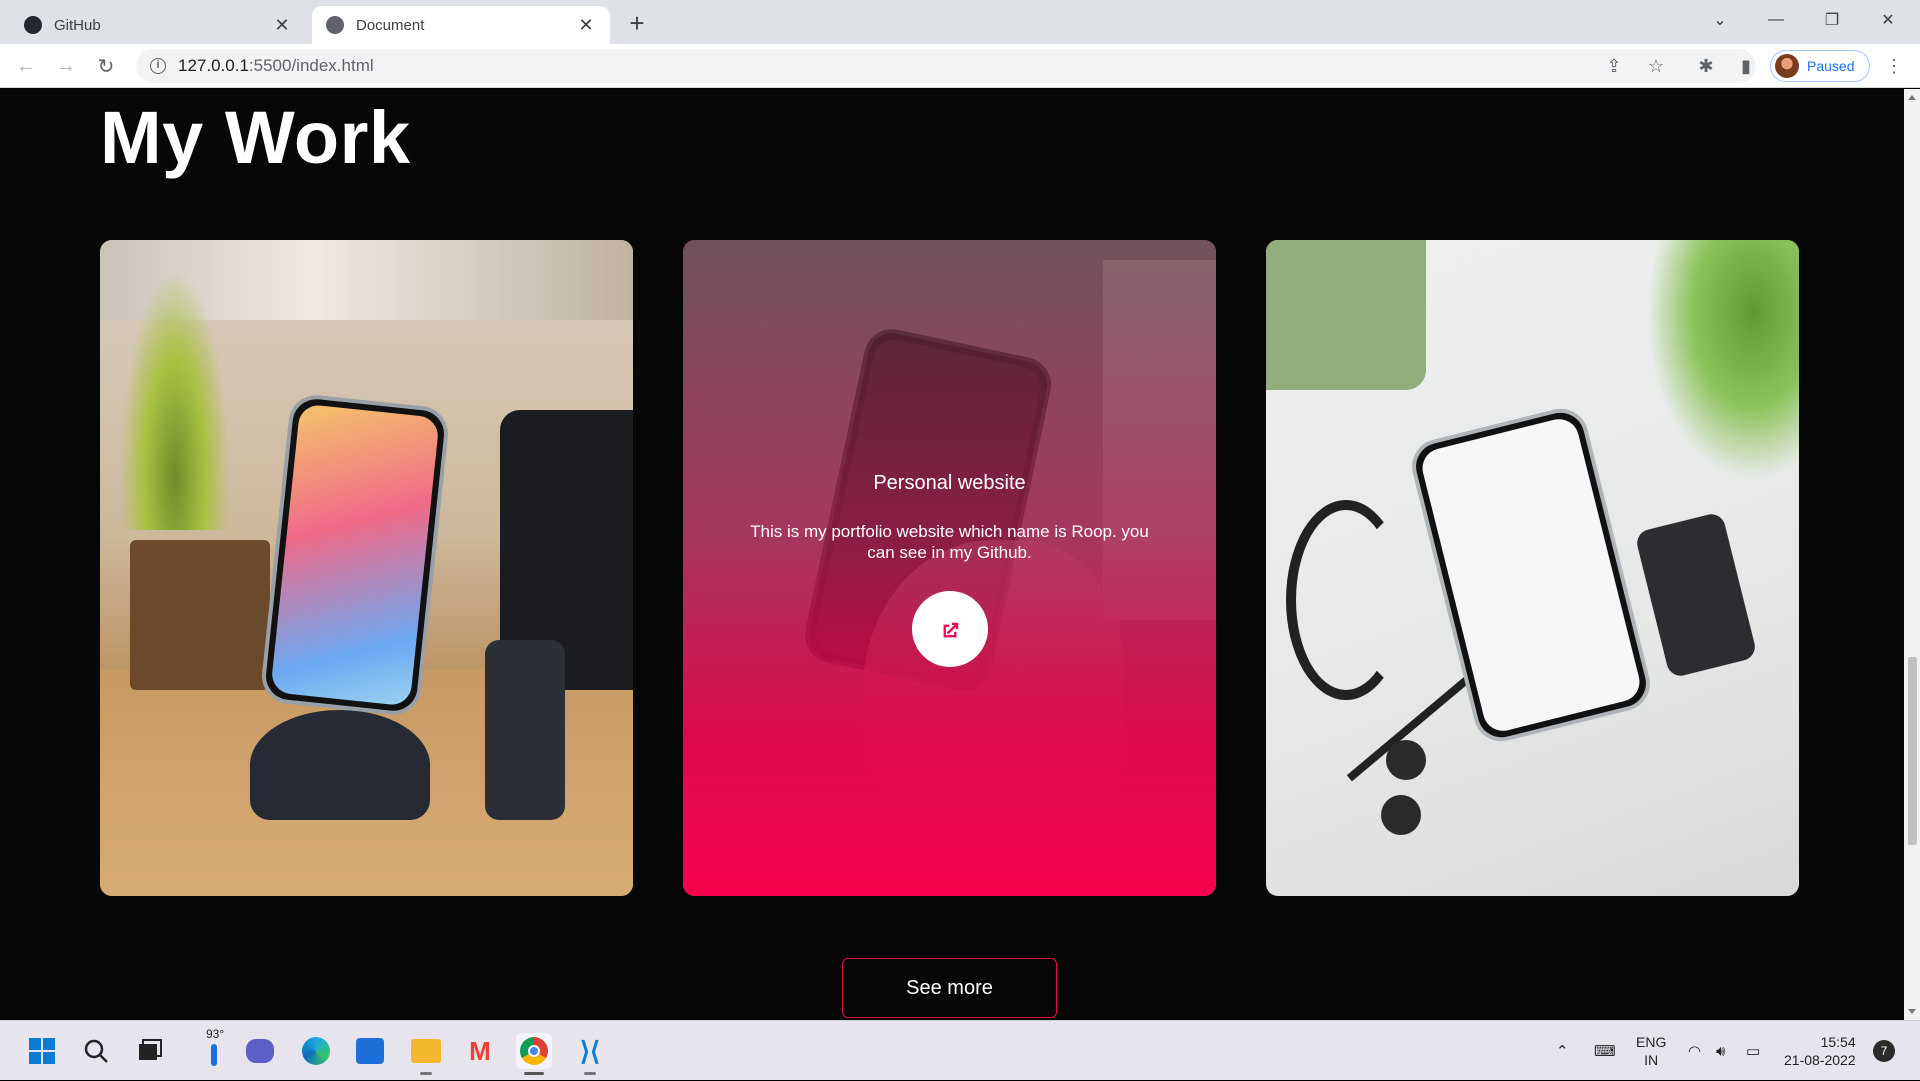 The image size is (1920, 1081). Describe the element at coordinates (42, 1051) in the screenshot. I see `windows-start-icon` at that location.